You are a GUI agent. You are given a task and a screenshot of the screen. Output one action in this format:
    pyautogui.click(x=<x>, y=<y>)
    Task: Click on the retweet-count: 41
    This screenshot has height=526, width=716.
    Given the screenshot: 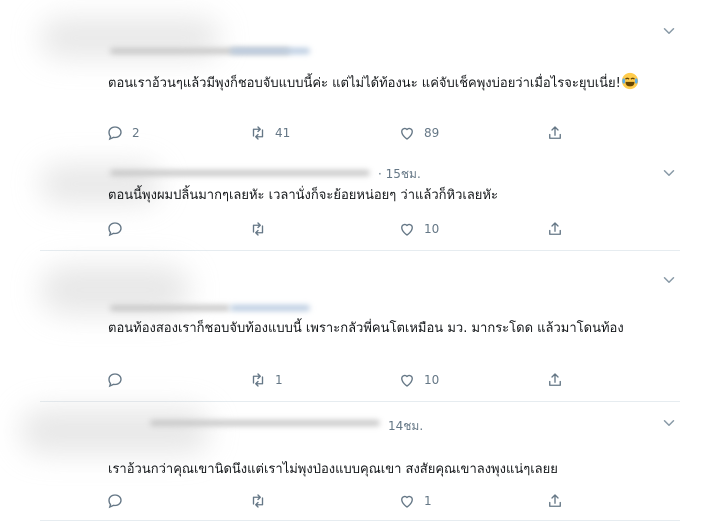 What is the action you would take?
    pyautogui.click(x=283, y=133)
    